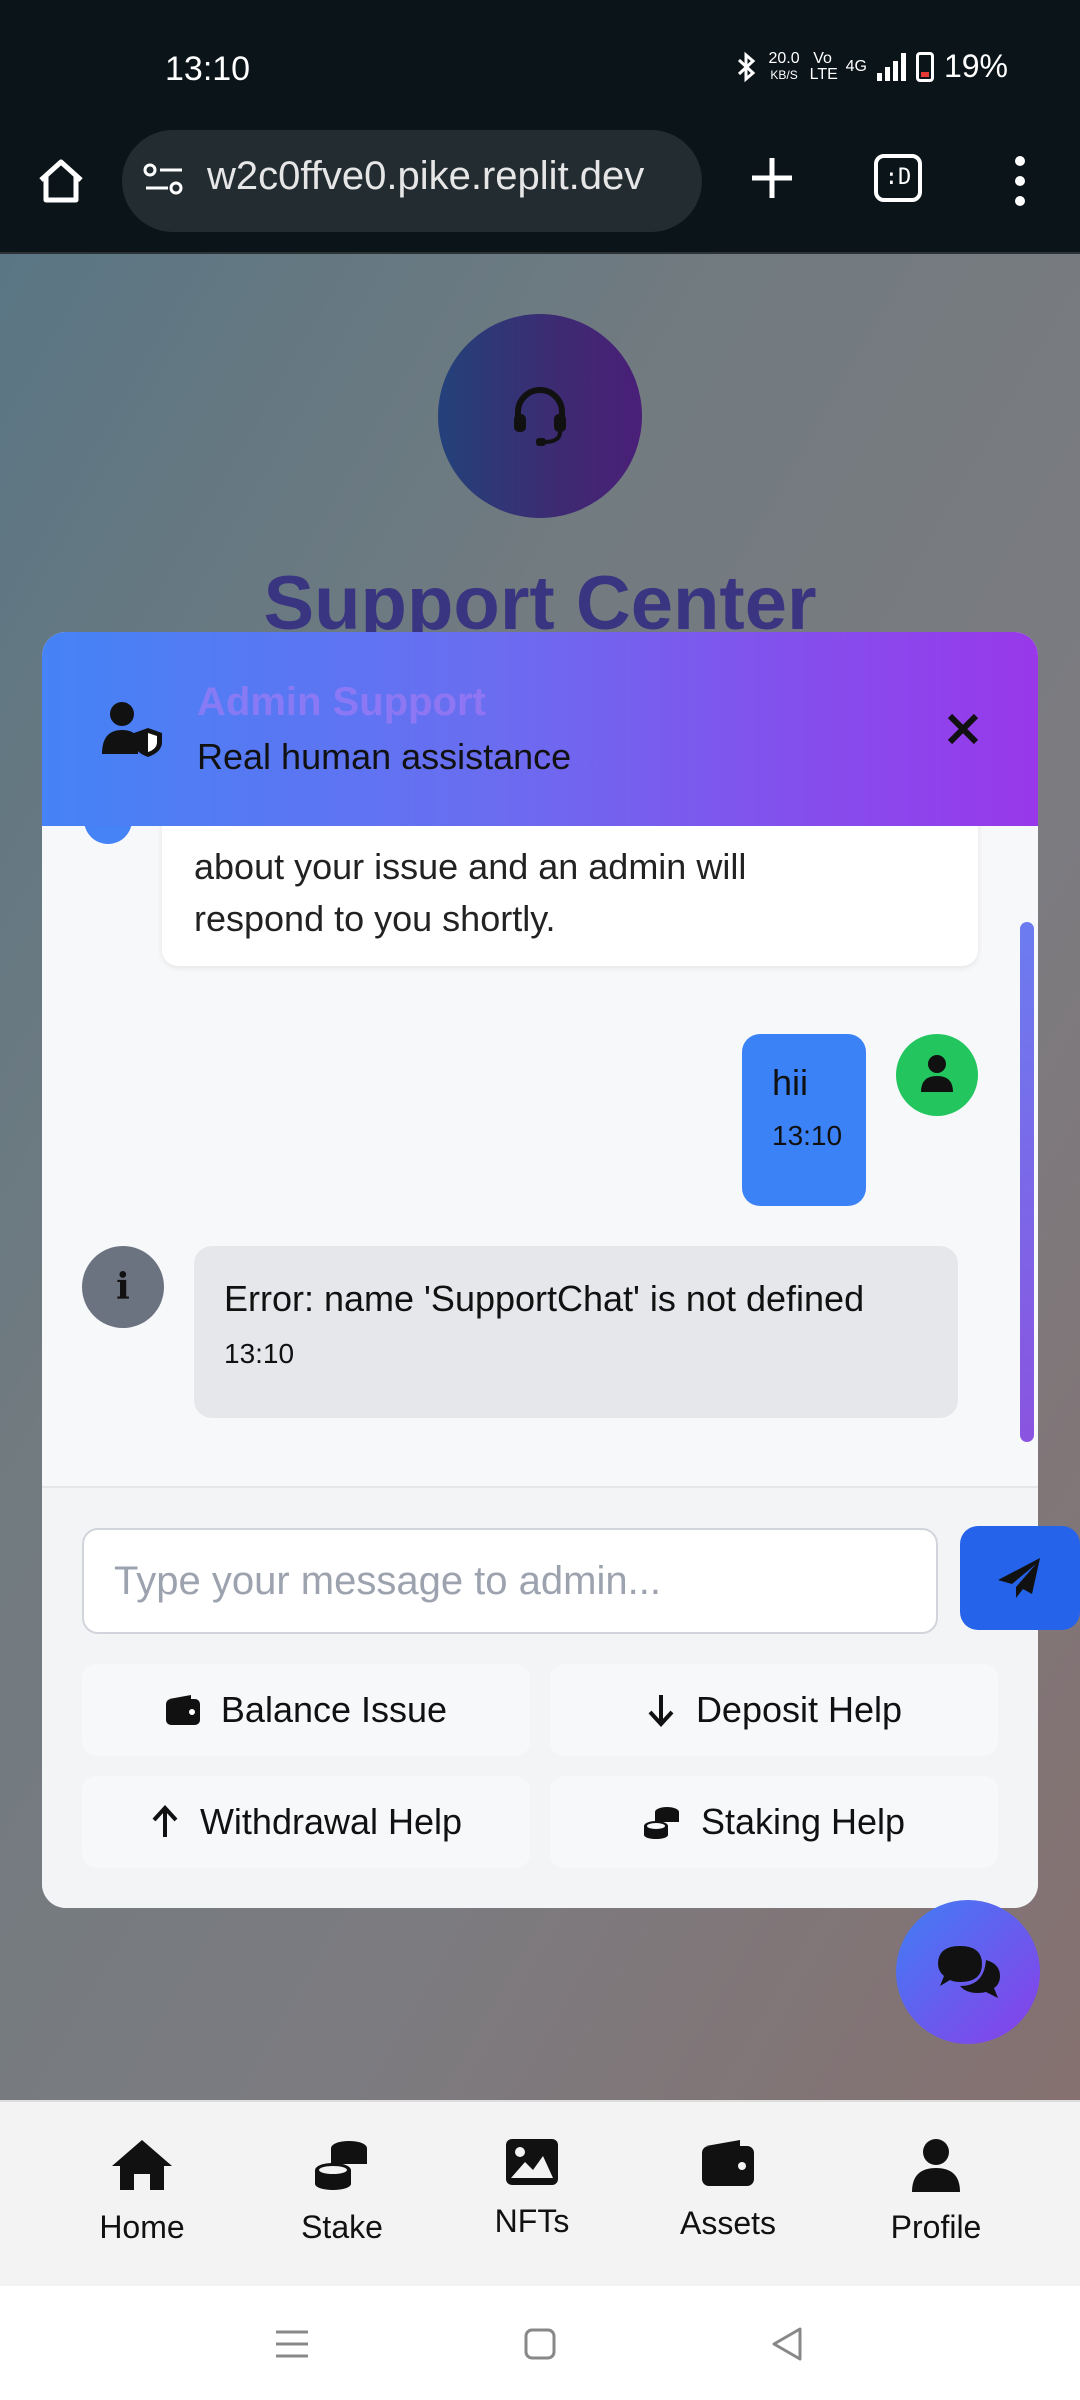 The height and width of the screenshot is (2400, 1080). I want to click on info-icon: i, so click(123, 1287).